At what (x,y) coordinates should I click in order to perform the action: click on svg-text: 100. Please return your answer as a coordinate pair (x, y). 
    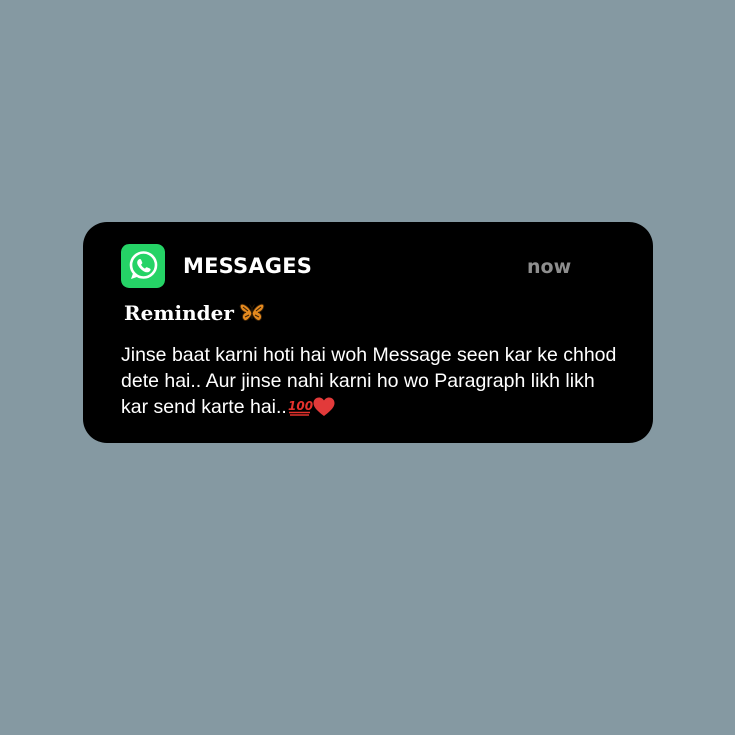
    Looking at the image, I should click on (300, 406).